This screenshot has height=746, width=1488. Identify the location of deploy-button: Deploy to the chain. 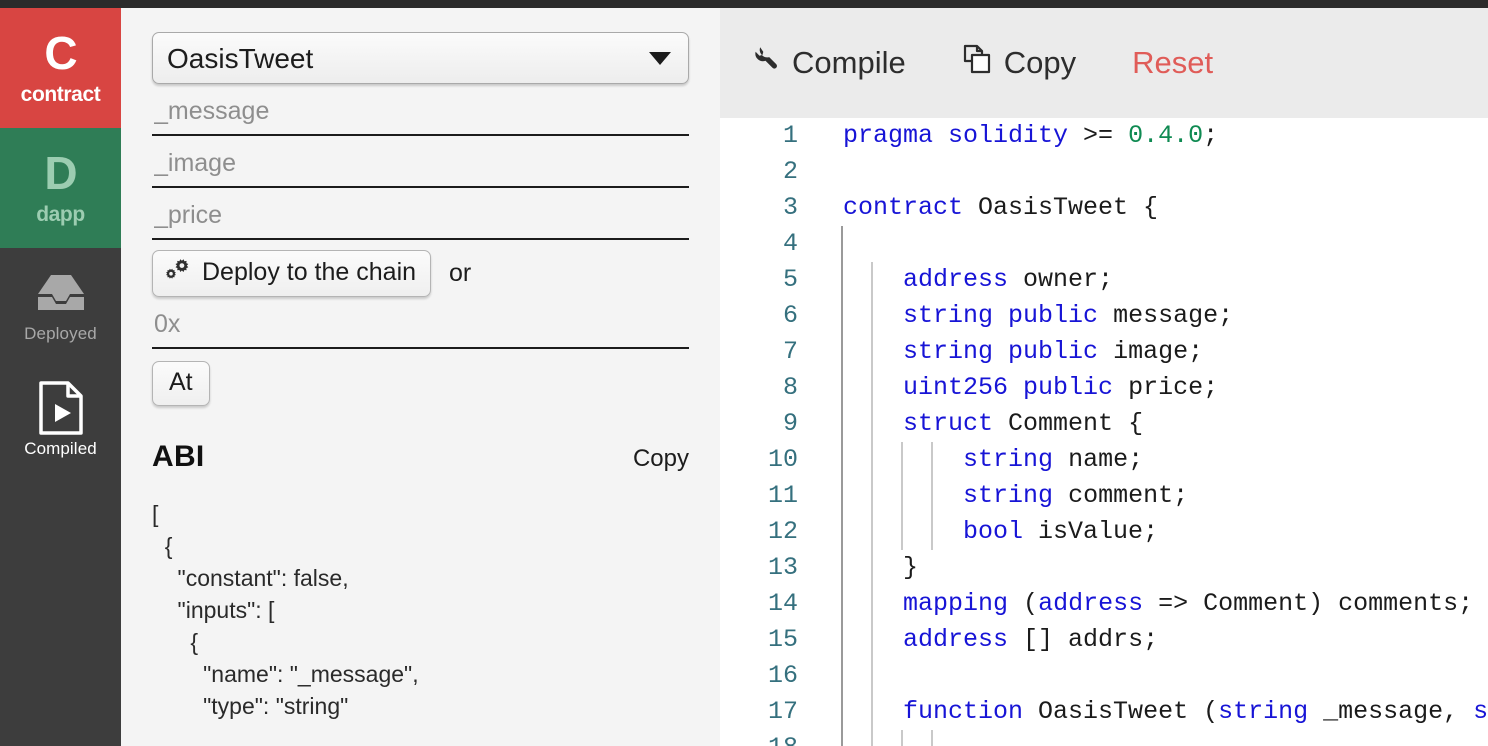
(292, 273).